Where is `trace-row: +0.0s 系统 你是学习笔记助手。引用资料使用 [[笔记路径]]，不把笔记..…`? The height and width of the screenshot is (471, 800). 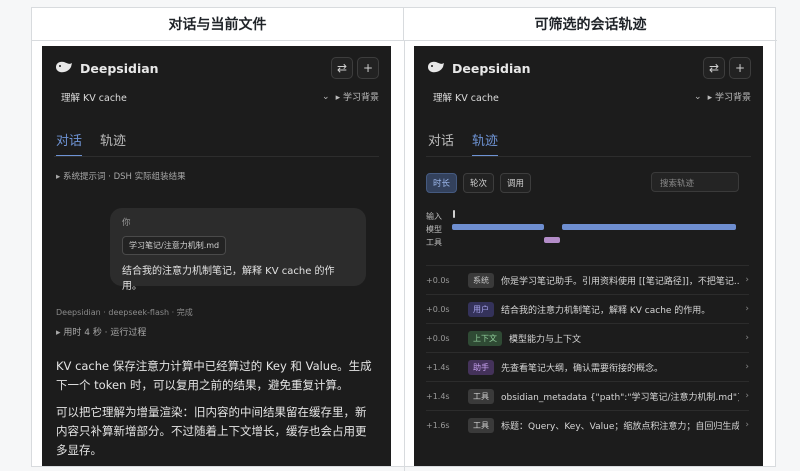
trace-row: +0.0s 系统 你是学习笔记助手。引用资料使用 [[笔记路径]]，不把笔记..… is located at coordinates (587, 279).